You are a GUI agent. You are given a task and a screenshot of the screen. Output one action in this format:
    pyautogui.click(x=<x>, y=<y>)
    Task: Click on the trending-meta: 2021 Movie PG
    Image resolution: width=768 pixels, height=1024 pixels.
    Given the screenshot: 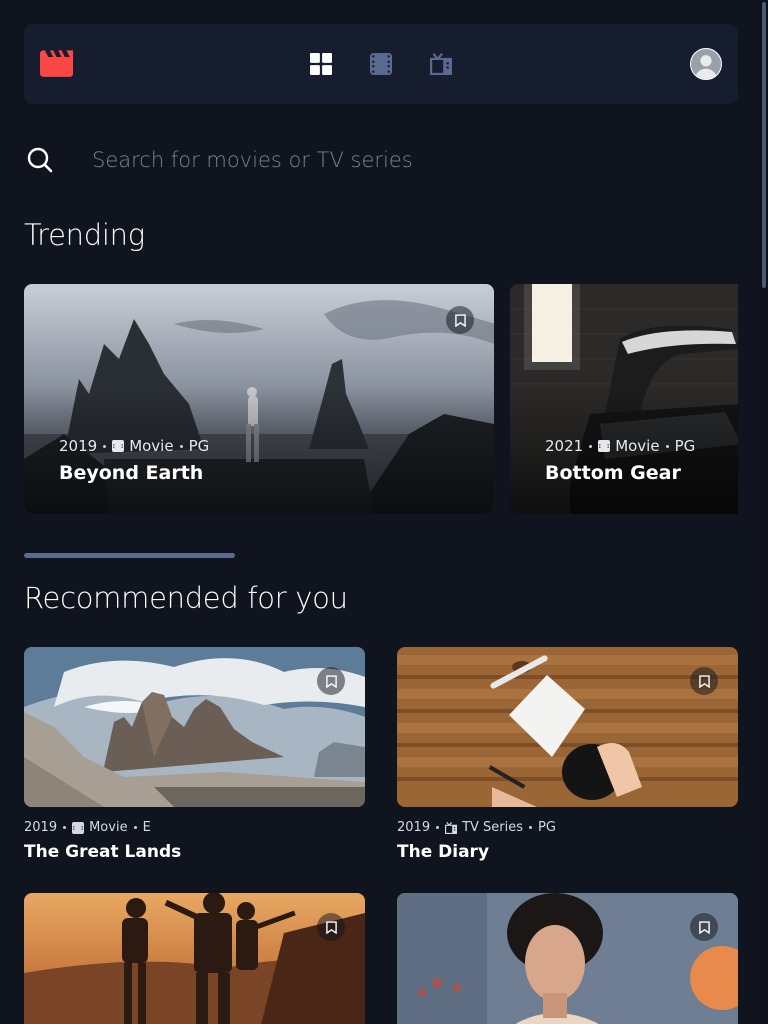 What is the action you would take?
    pyautogui.click(x=620, y=446)
    